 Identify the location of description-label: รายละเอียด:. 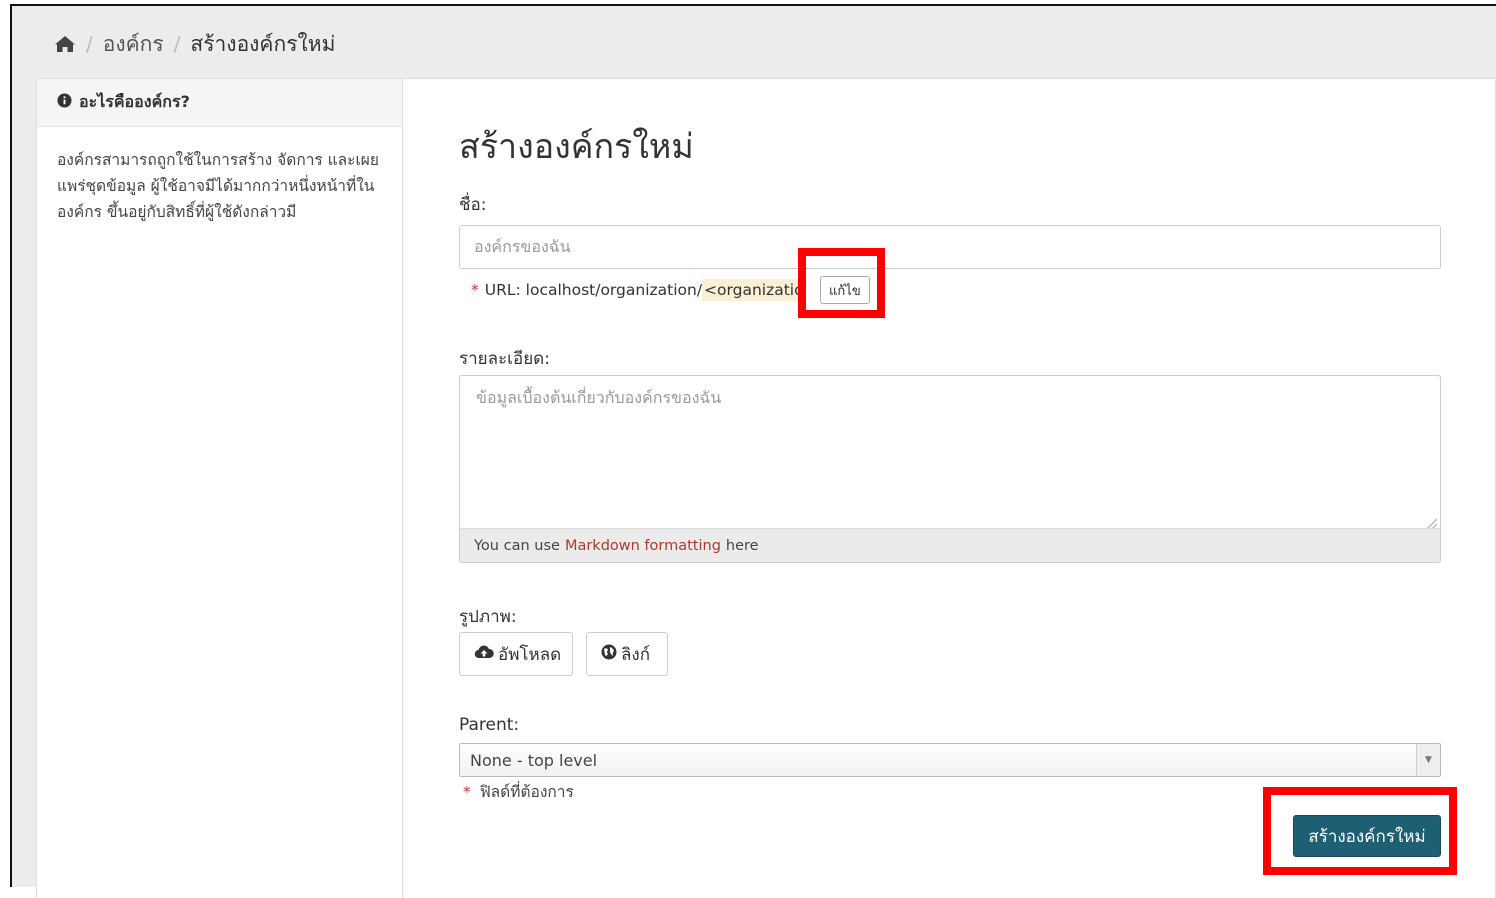
(504, 359).